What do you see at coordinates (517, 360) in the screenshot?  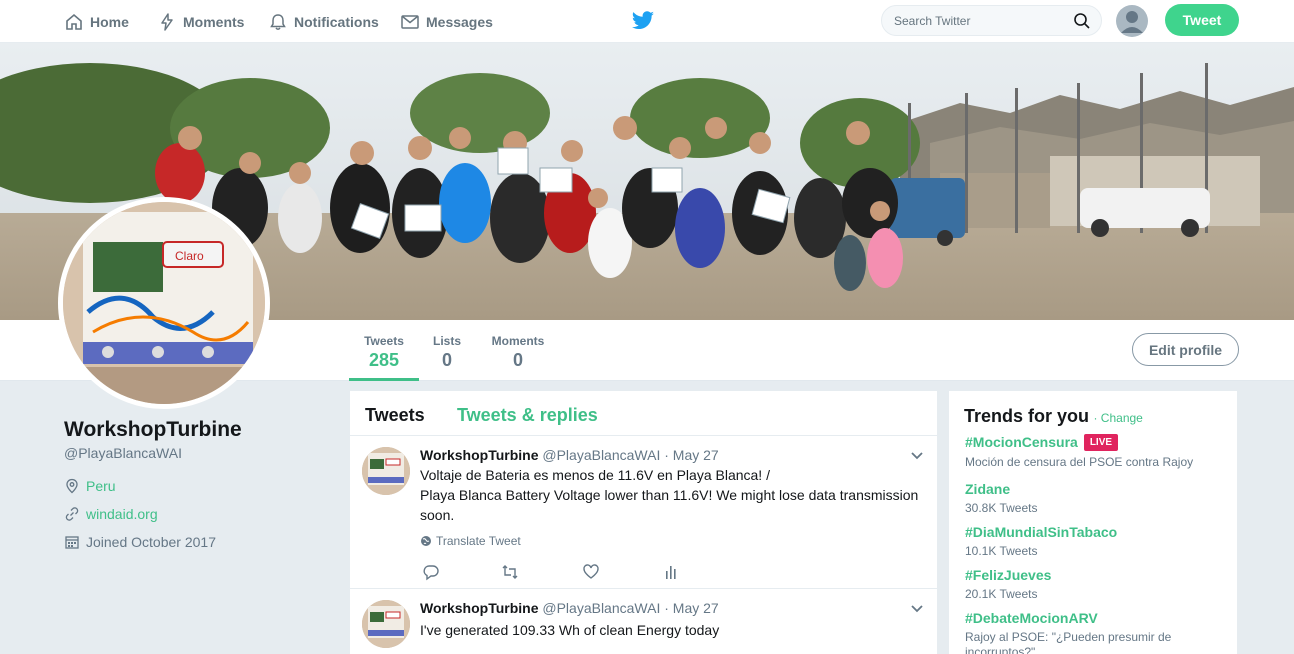 I see `stat-moments-value: 0` at bounding box center [517, 360].